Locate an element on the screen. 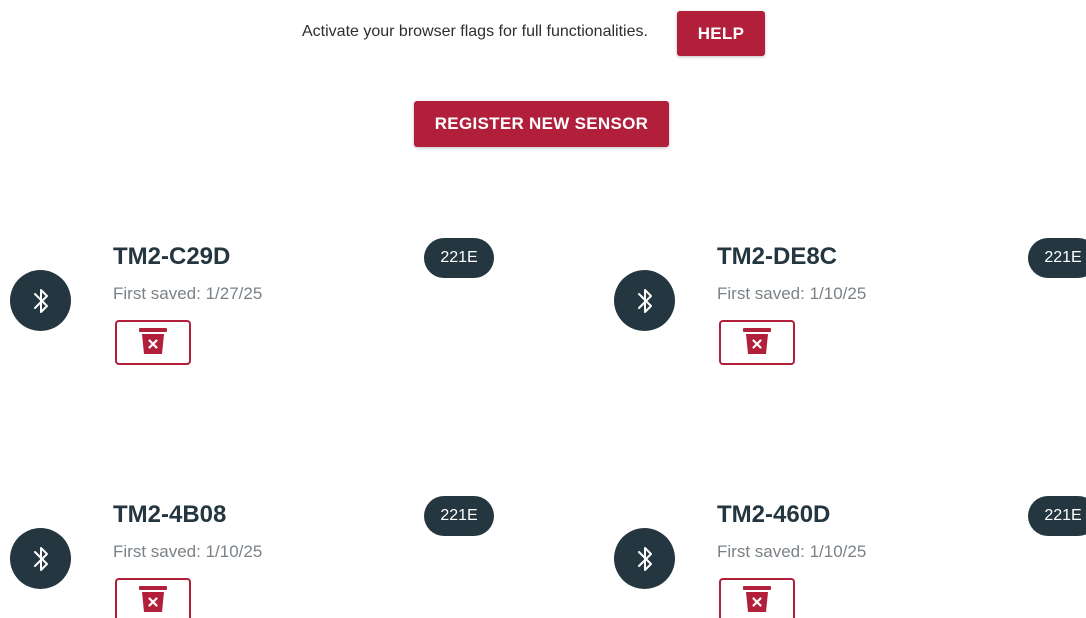 The width and height of the screenshot is (1086, 618). sensor-card: TM2-460D First saved: 1/10/25 221E is located at coordinates (845, 557).